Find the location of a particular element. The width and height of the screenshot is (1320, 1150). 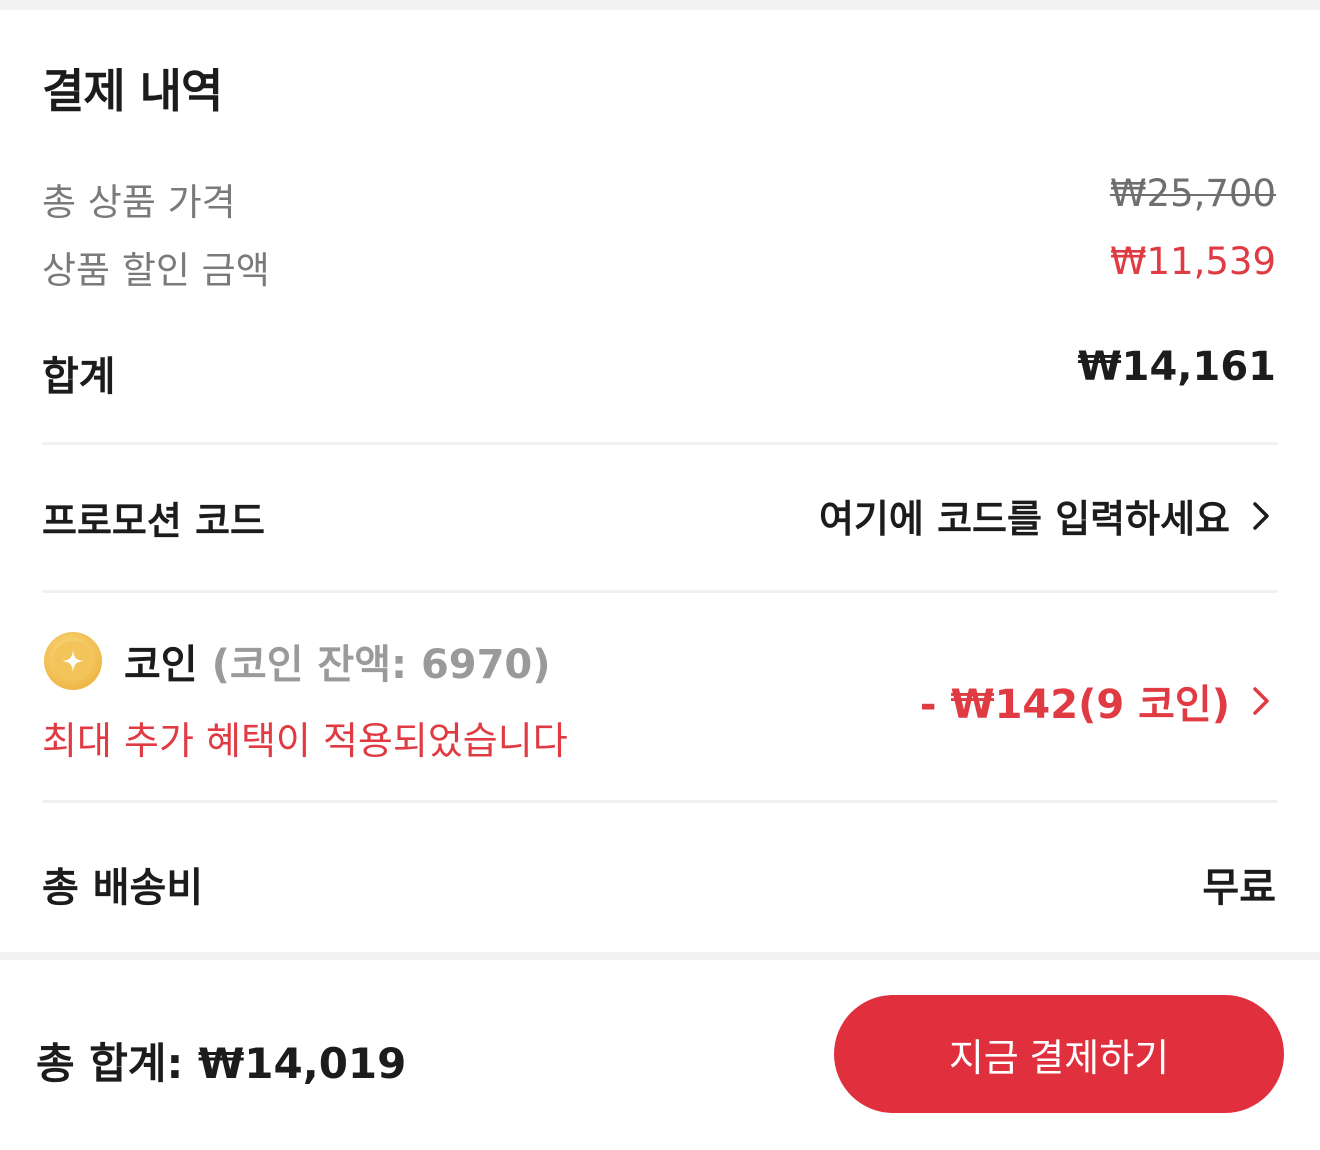

coin-benefit-note: 최대 추가 혜택이 적용되었습니다 is located at coordinates (305, 741).